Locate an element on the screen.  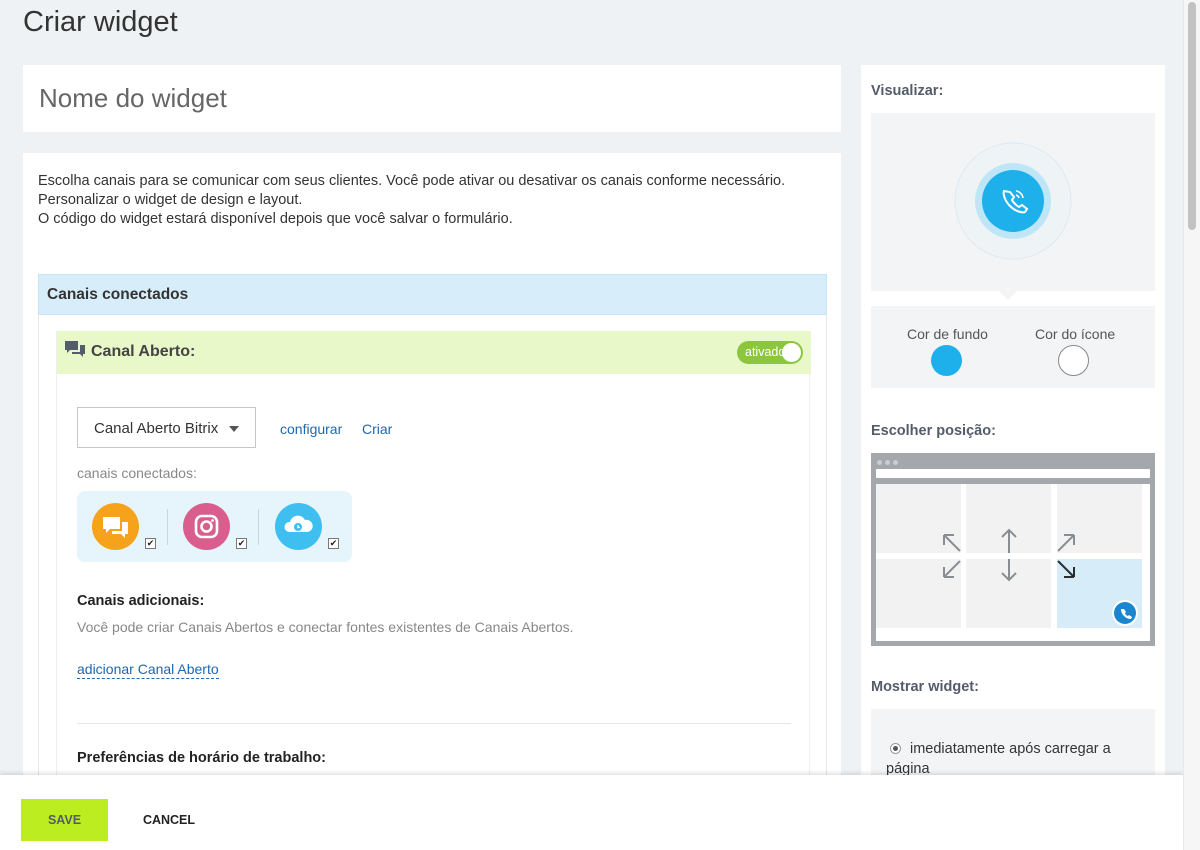
position-label: Escolher posição: is located at coordinates (933, 431).